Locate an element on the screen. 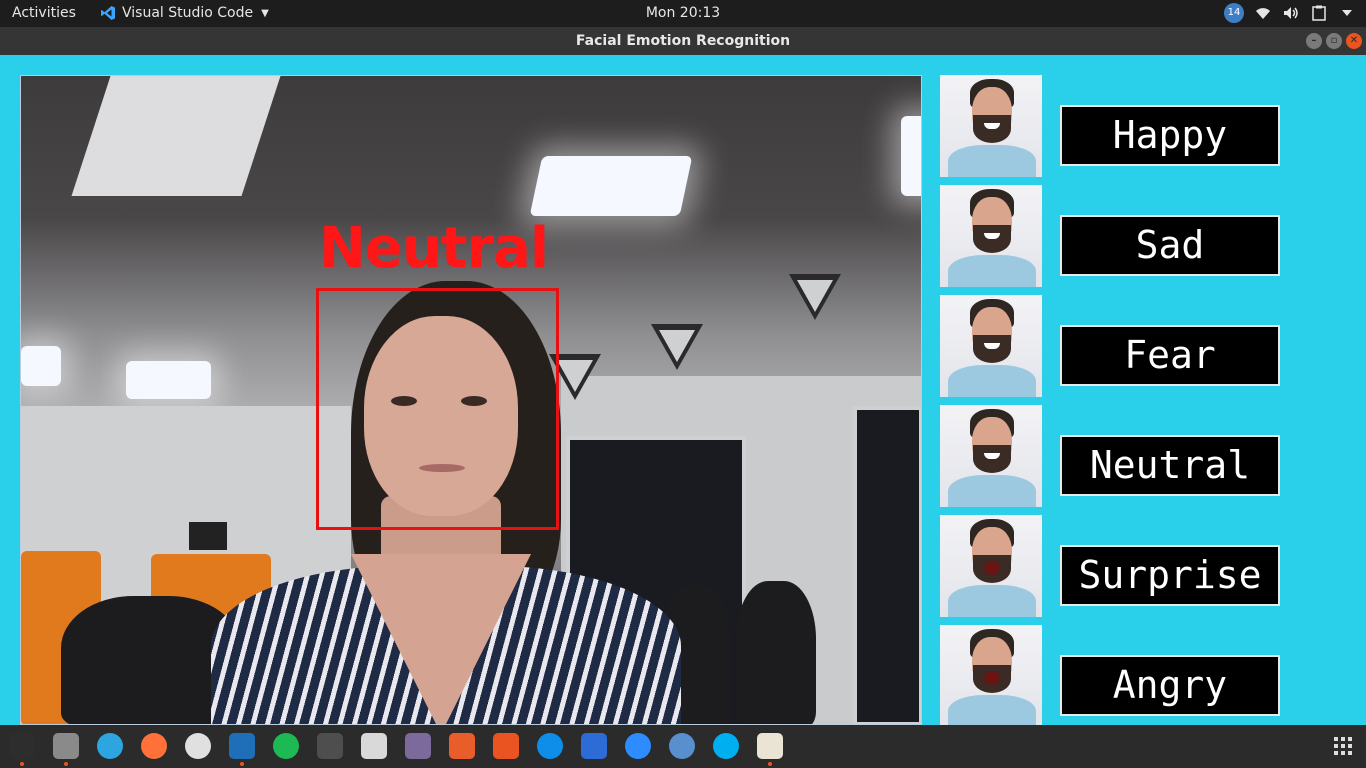 This screenshot has width=1366, height=768. surprise-face-image is located at coordinates (991, 566).